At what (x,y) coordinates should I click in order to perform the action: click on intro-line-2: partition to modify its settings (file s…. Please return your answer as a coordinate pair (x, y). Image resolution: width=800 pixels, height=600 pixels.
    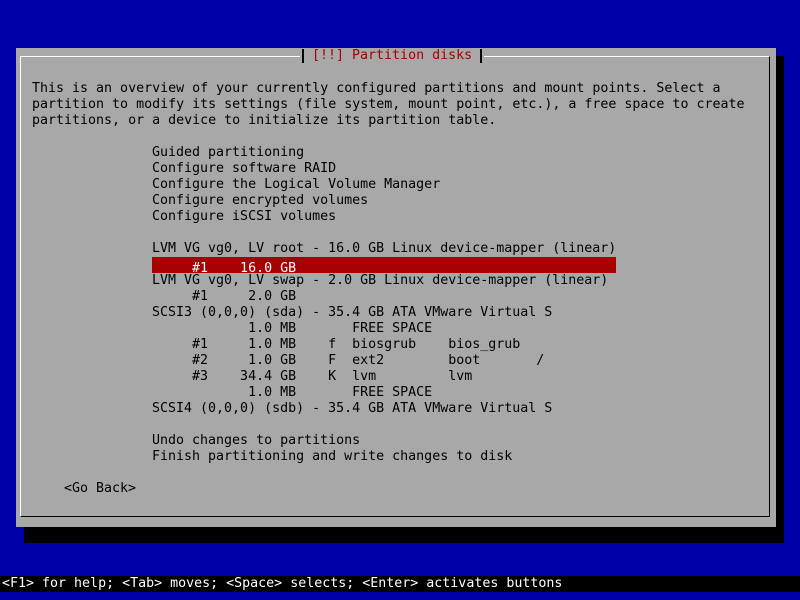
    Looking at the image, I should click on (388, 104).